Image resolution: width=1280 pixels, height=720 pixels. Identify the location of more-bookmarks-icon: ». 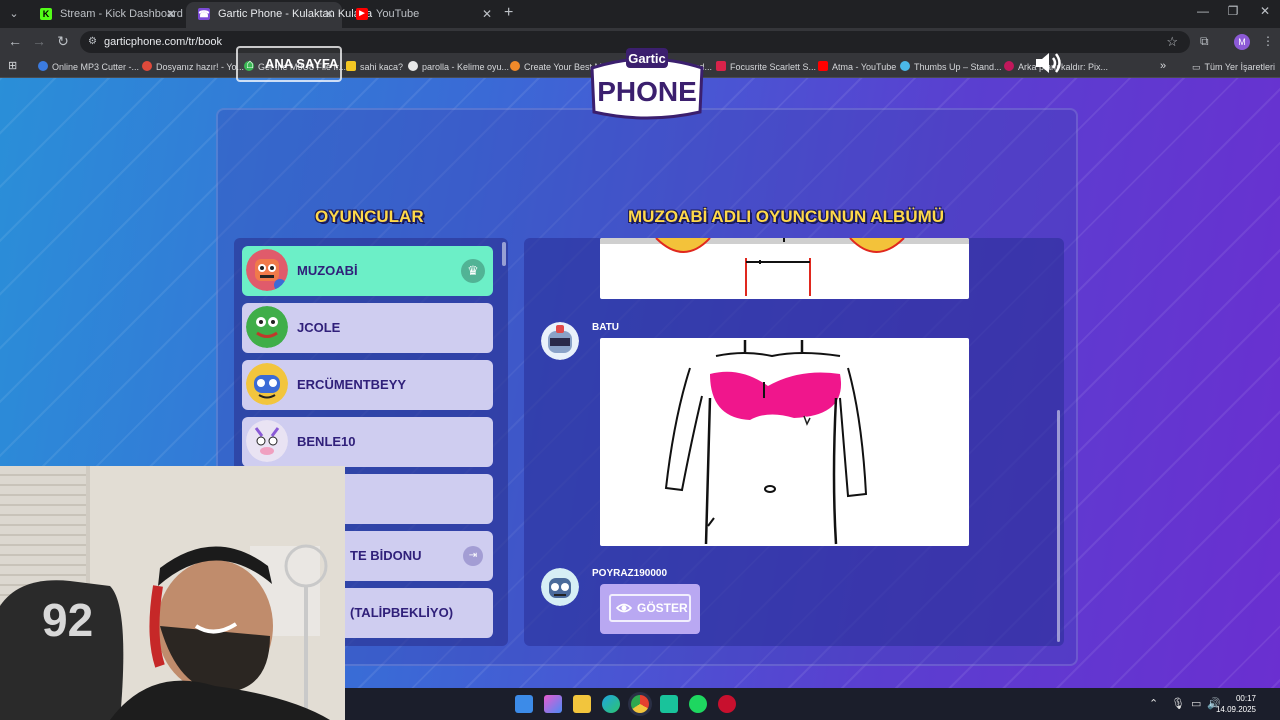
(1163, 66).